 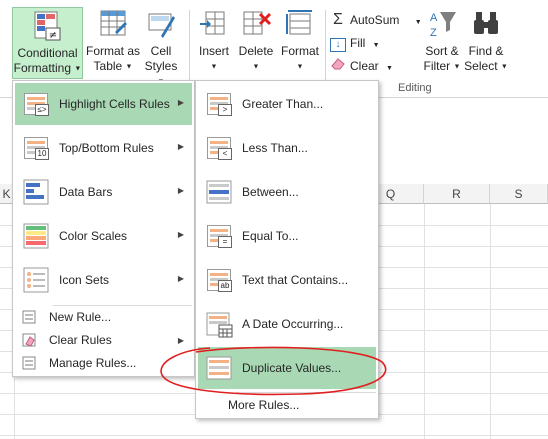 I want to click on cell-styles-label-1: Cell, so click(x=161, y=51).